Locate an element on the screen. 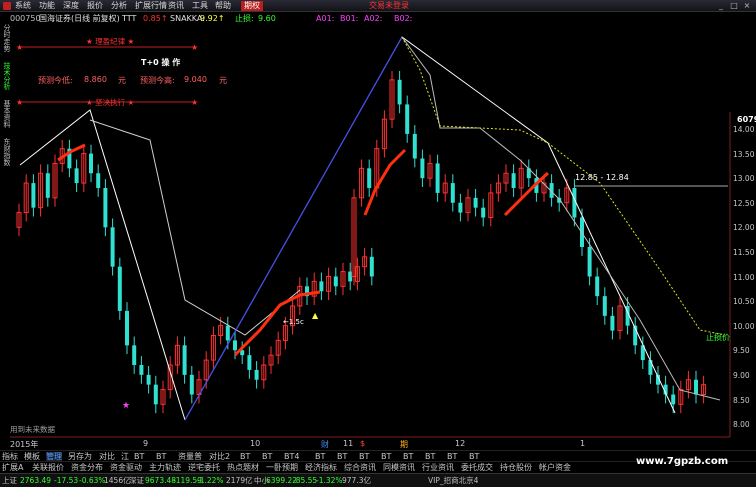 This screenshot has width=756, height=487. price-tick-label: 8.00 is located at coordinates (741, 425).